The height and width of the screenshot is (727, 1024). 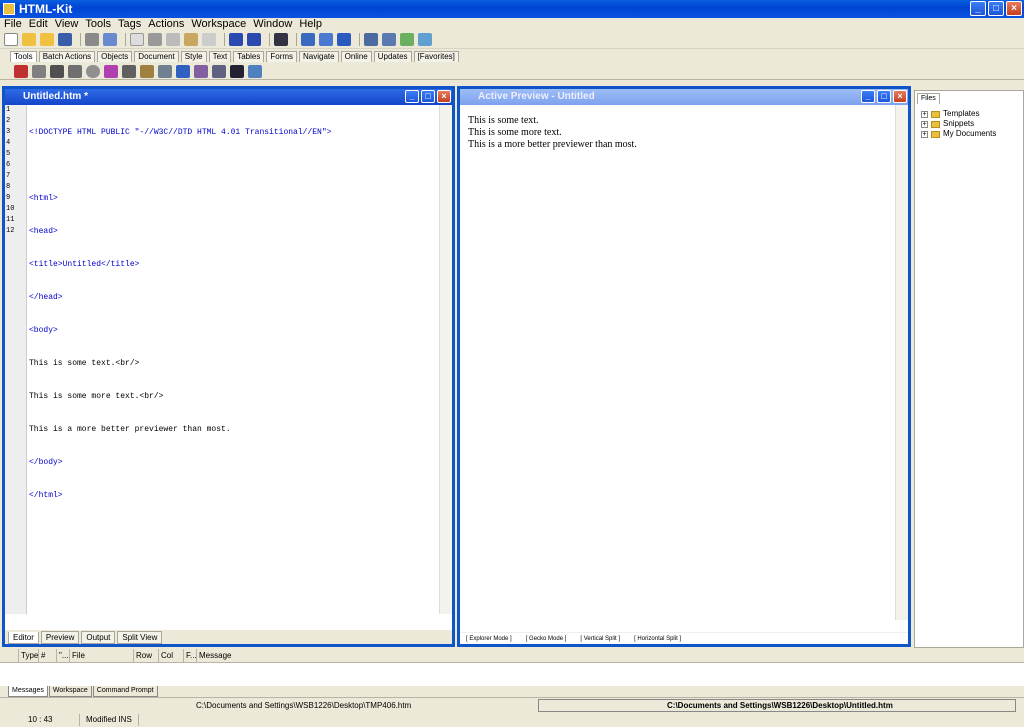 What do you see at coordinates (428, 96) in the screenshot?
I see `editor-maximize-button: □` at bounding box center [428, 96].